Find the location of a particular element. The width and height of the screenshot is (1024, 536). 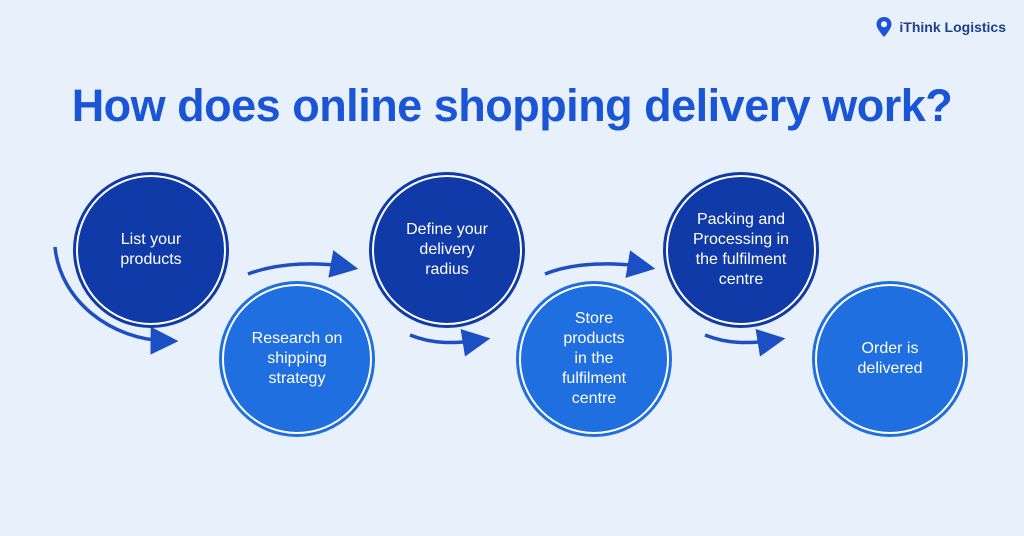

step-6-circle: Order is delivered is located at coordinates (890, 359).